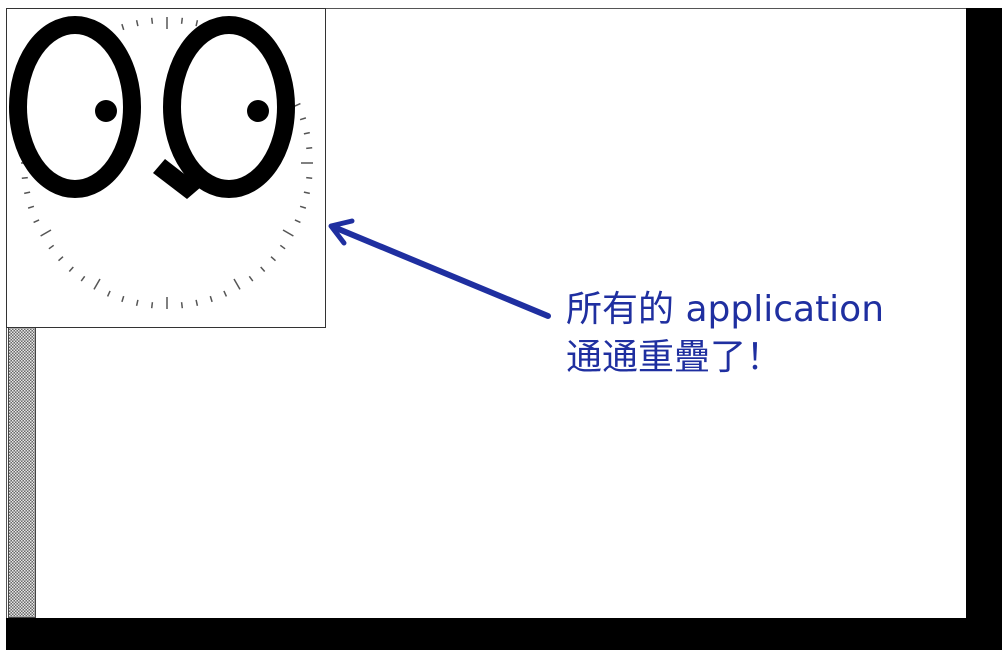 The height and width of the screenshot is (650, 1002). What do you see at coordinates (161, 162) in the screenshot?
I see `stacked-apps-canvas` at bounding box center [161, 162].